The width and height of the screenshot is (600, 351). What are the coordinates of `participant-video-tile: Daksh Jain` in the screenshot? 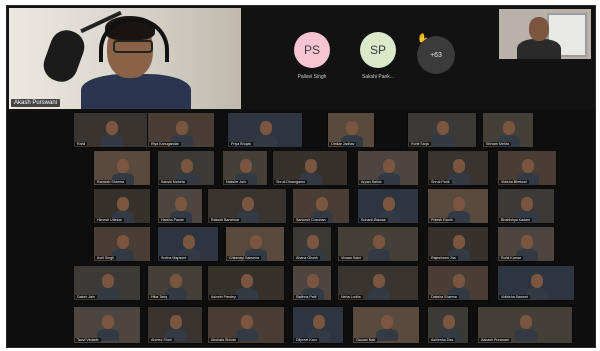 It's located at (107, 283).